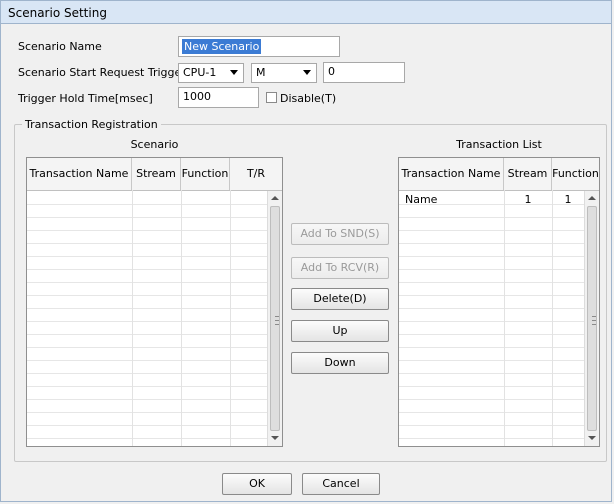 The height and width of the screenshot is (504, 614). Describe the element at coordinates (200, 72) in the screenshot. I see `trigger-cpu-value: CPU-1` at that location.